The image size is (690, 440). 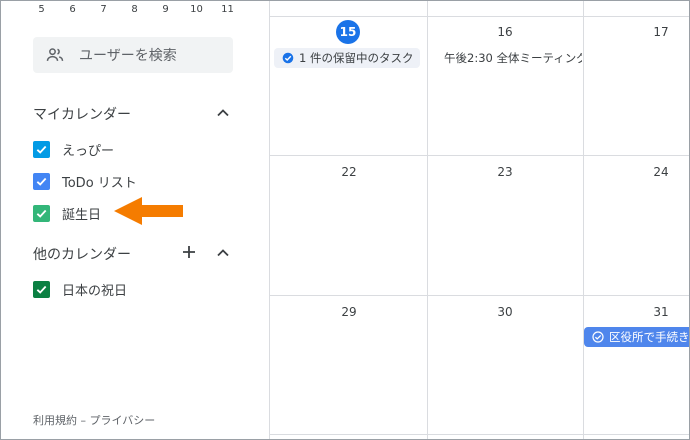 I want to click on task-chip: 1 件の保留中のタスク, so click(x=347, y=58).